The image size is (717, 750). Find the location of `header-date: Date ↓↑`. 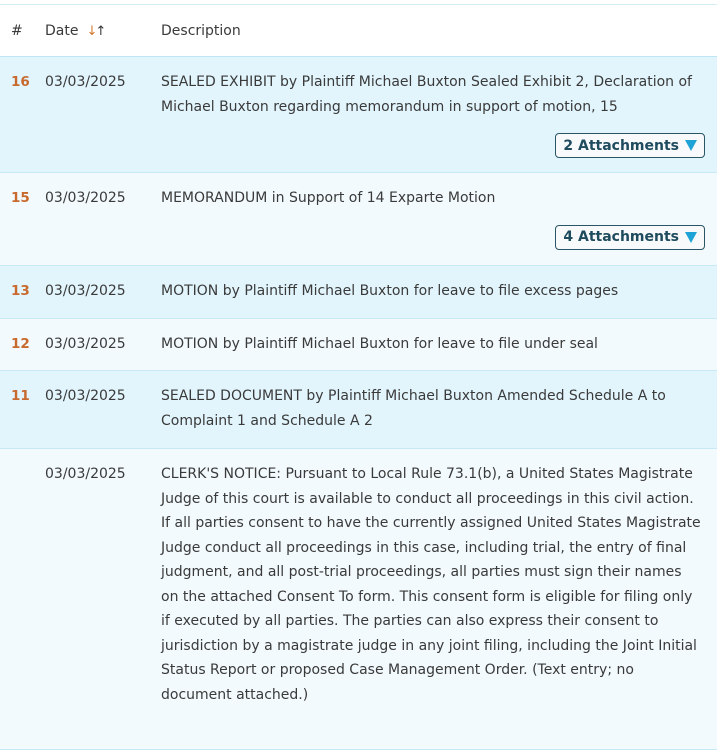

header-date: Date ↓↑ is located at coordinates (94, 31).